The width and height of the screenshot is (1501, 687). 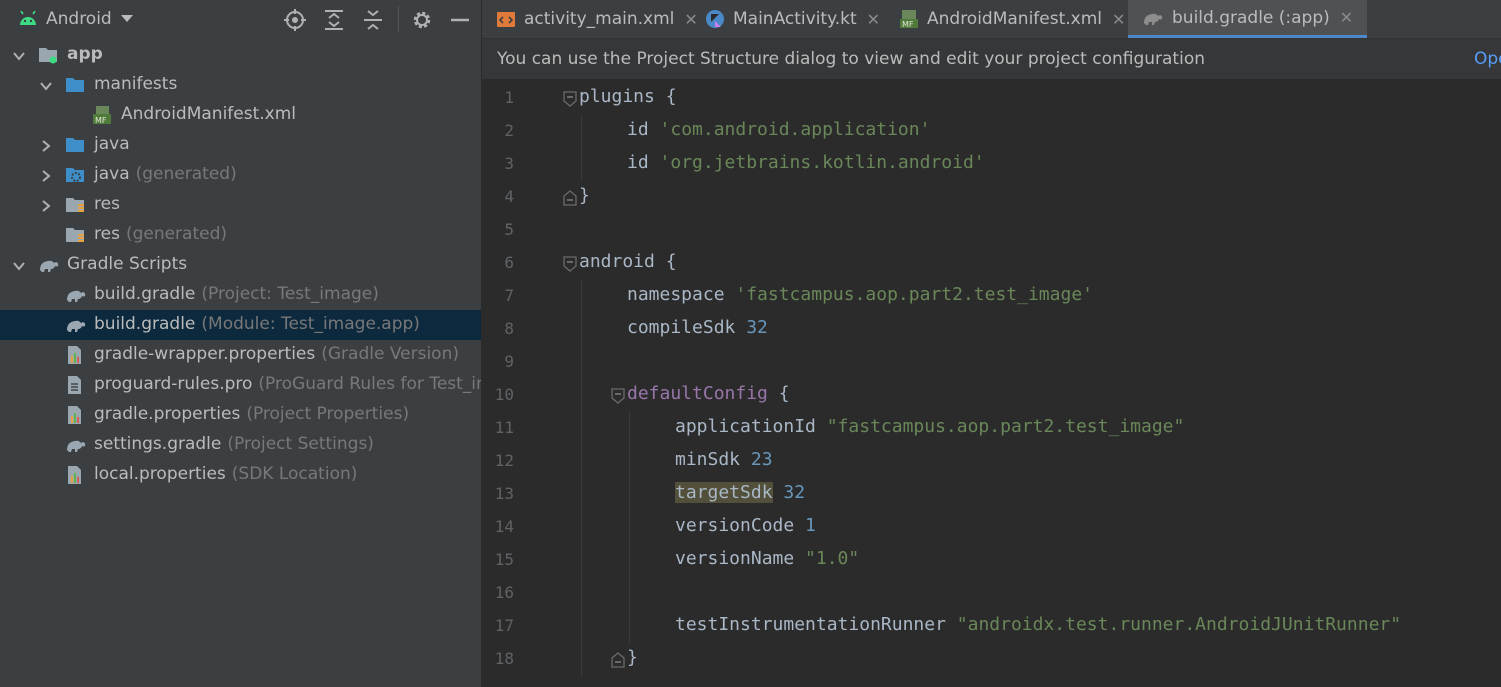 I want to click on tree-item-label: res (generated), so click(x=160, y=234).